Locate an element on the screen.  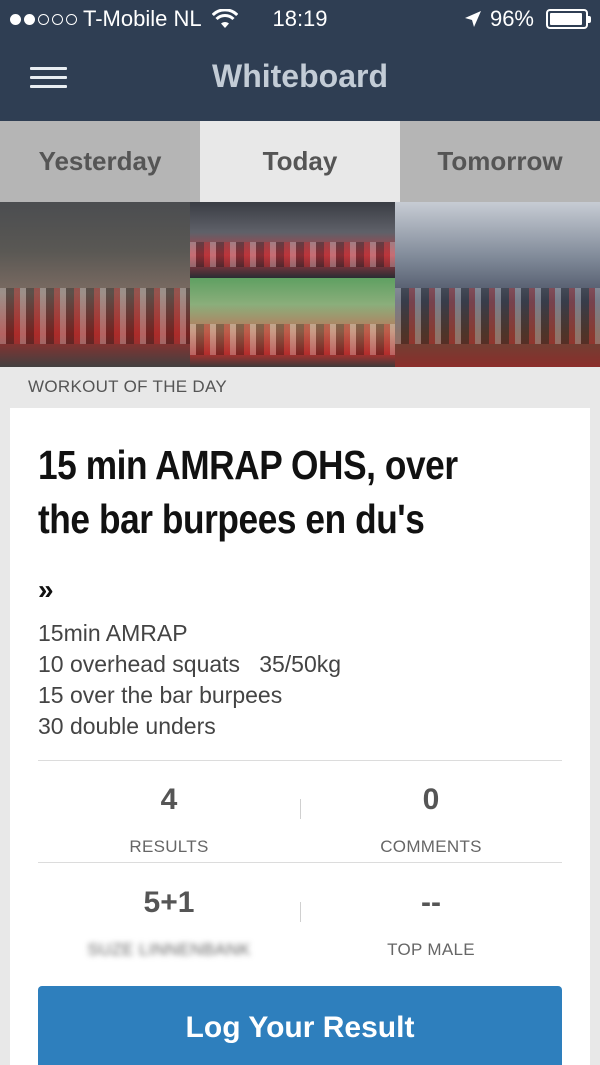
workout-line: 15min AMRAP is located at coordinates (113, 633).